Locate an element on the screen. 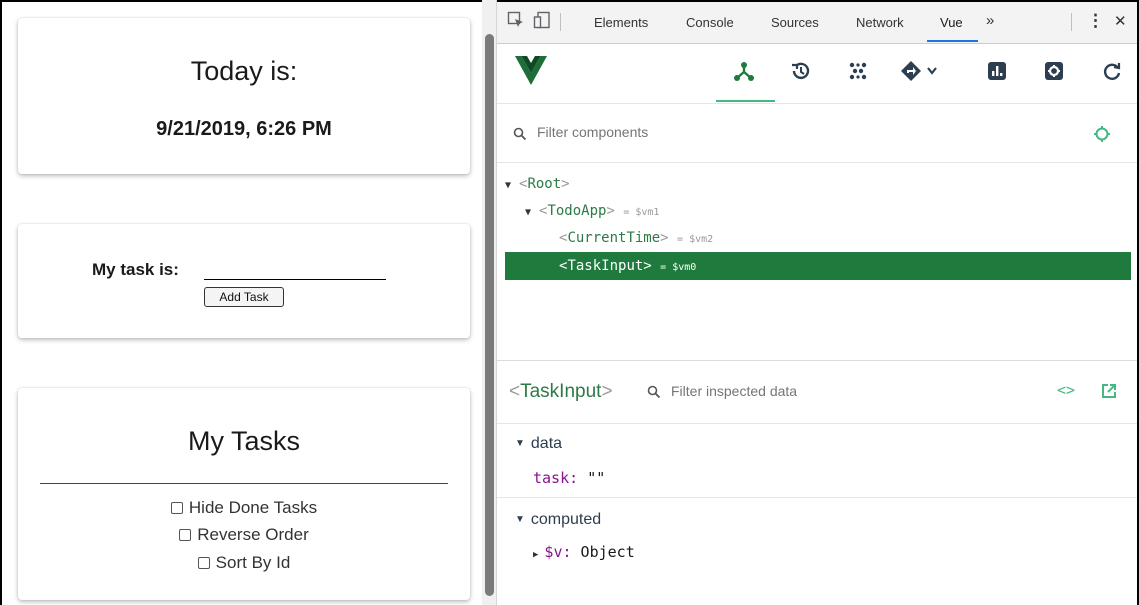 This screenshot has width=1139, height=605. computed-section-label: computed is located at coordinates (566, 519).